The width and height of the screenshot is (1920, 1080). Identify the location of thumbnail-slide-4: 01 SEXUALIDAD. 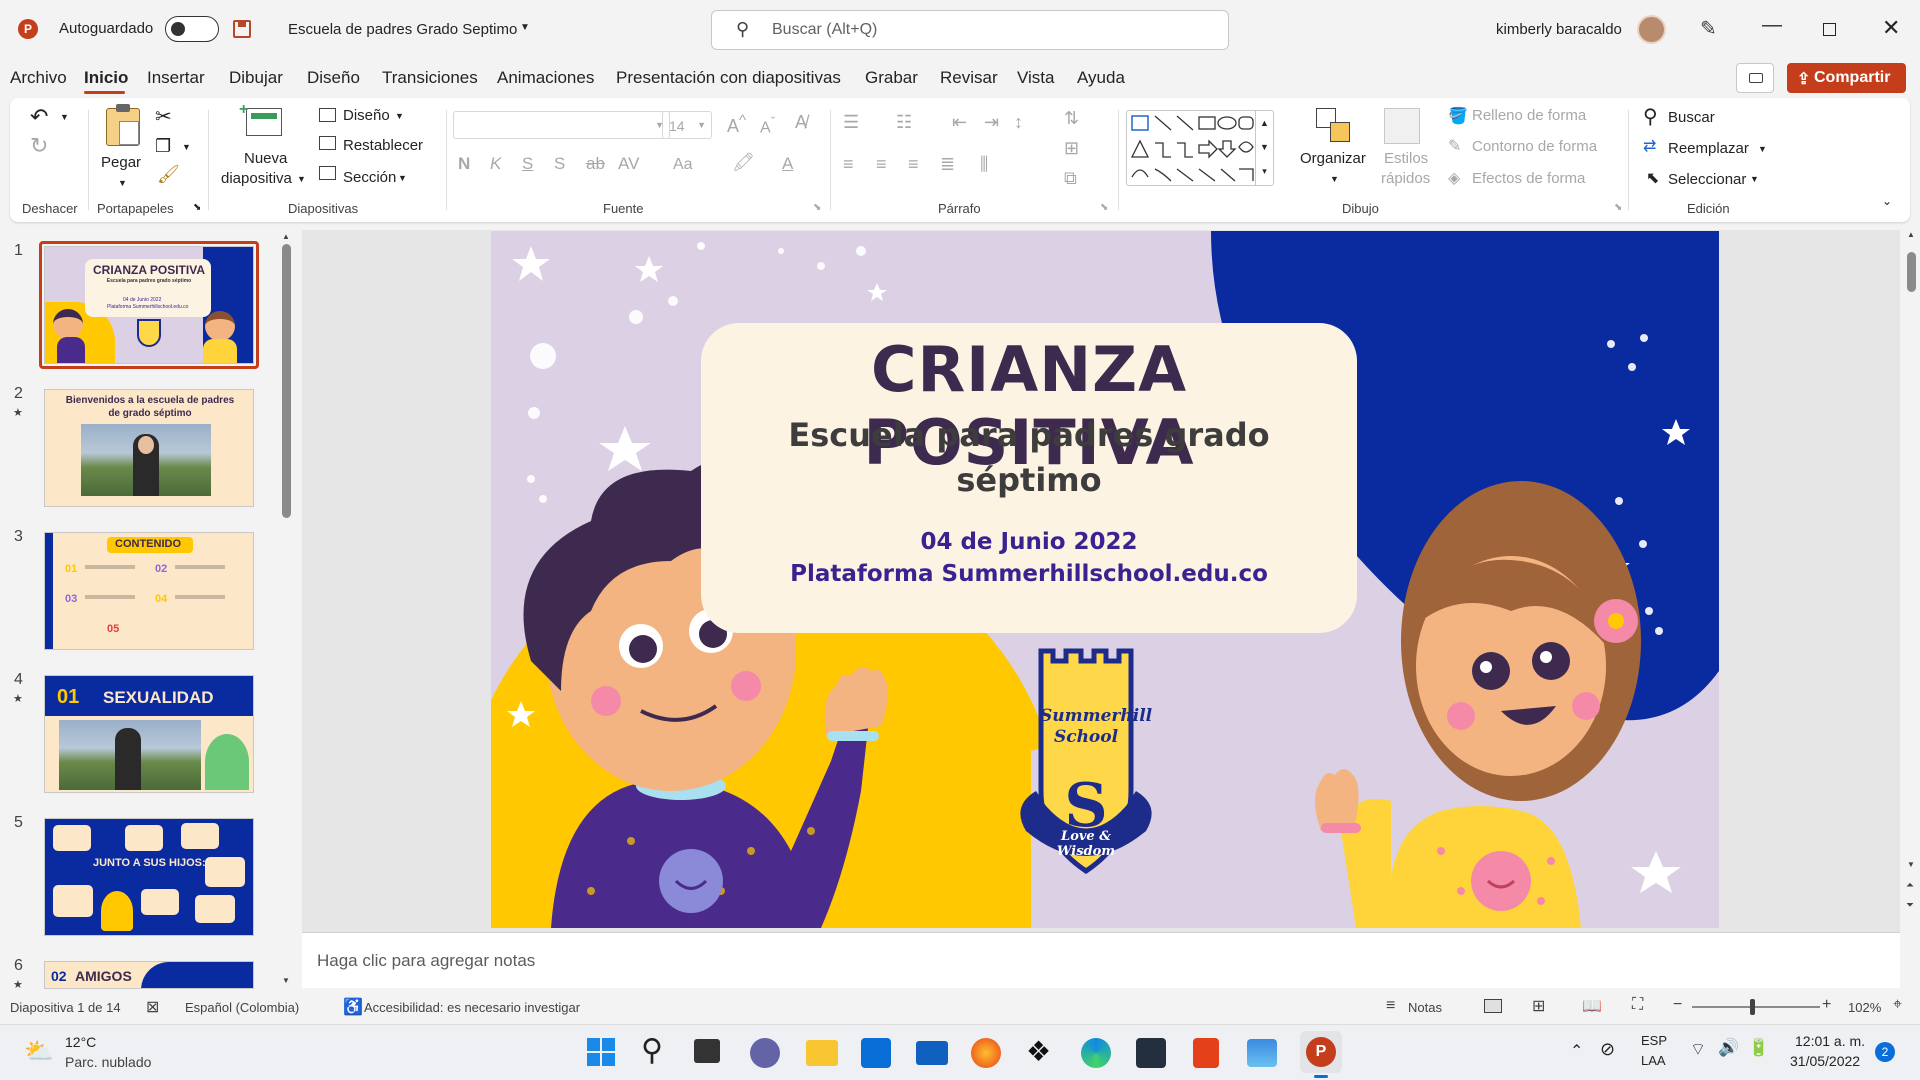
(149, 734).